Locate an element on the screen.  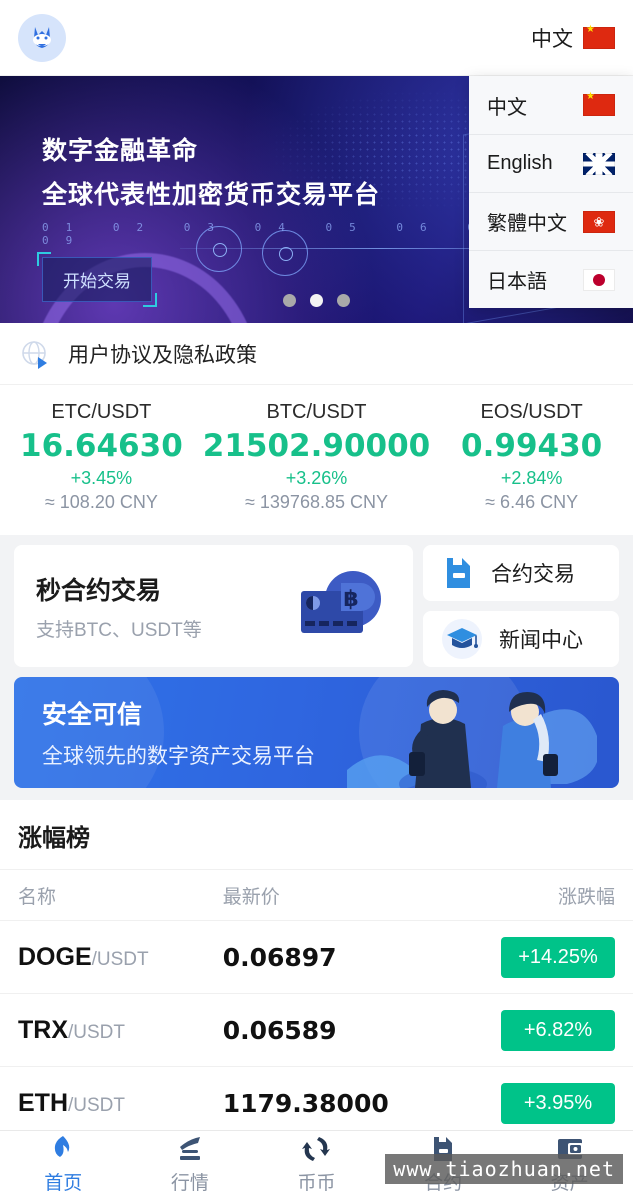
site-watermark: www.tiaozhuan.net is located at coordinates (504, 1169).